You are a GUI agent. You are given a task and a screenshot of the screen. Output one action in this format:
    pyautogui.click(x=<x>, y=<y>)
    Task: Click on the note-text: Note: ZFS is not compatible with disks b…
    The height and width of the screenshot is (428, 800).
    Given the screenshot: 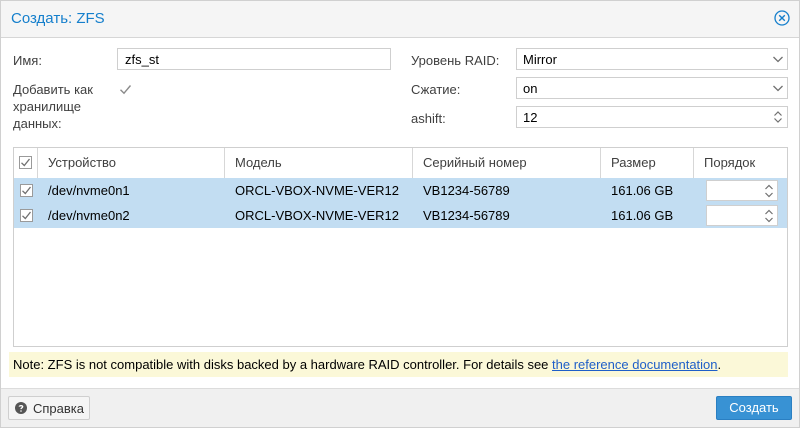 What is the action you would take?
    pyautogui.click(x=283, y=364)
    